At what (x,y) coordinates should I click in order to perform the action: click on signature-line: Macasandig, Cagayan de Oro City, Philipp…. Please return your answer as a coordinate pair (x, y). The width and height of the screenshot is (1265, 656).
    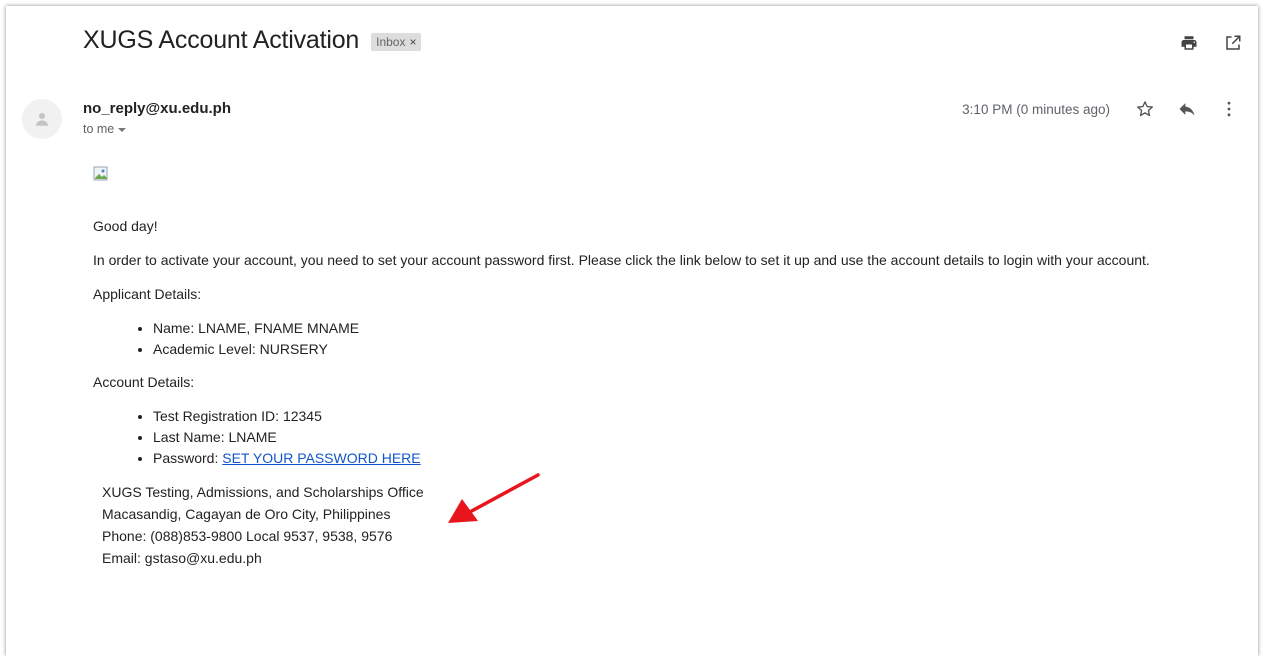
    Looking at the image, I should click on (246, 514).